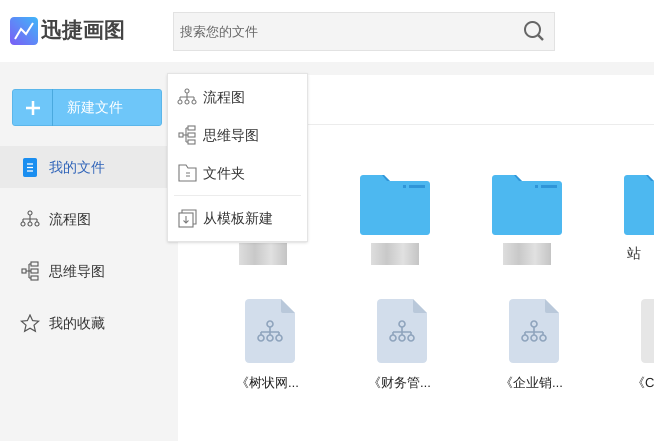 Image resolution: width=654 pixels, height=441 pixels. What do you see at coordinates (30, 323) in the screenshot?
I see `star-icon` at bounding box center [30, 323].